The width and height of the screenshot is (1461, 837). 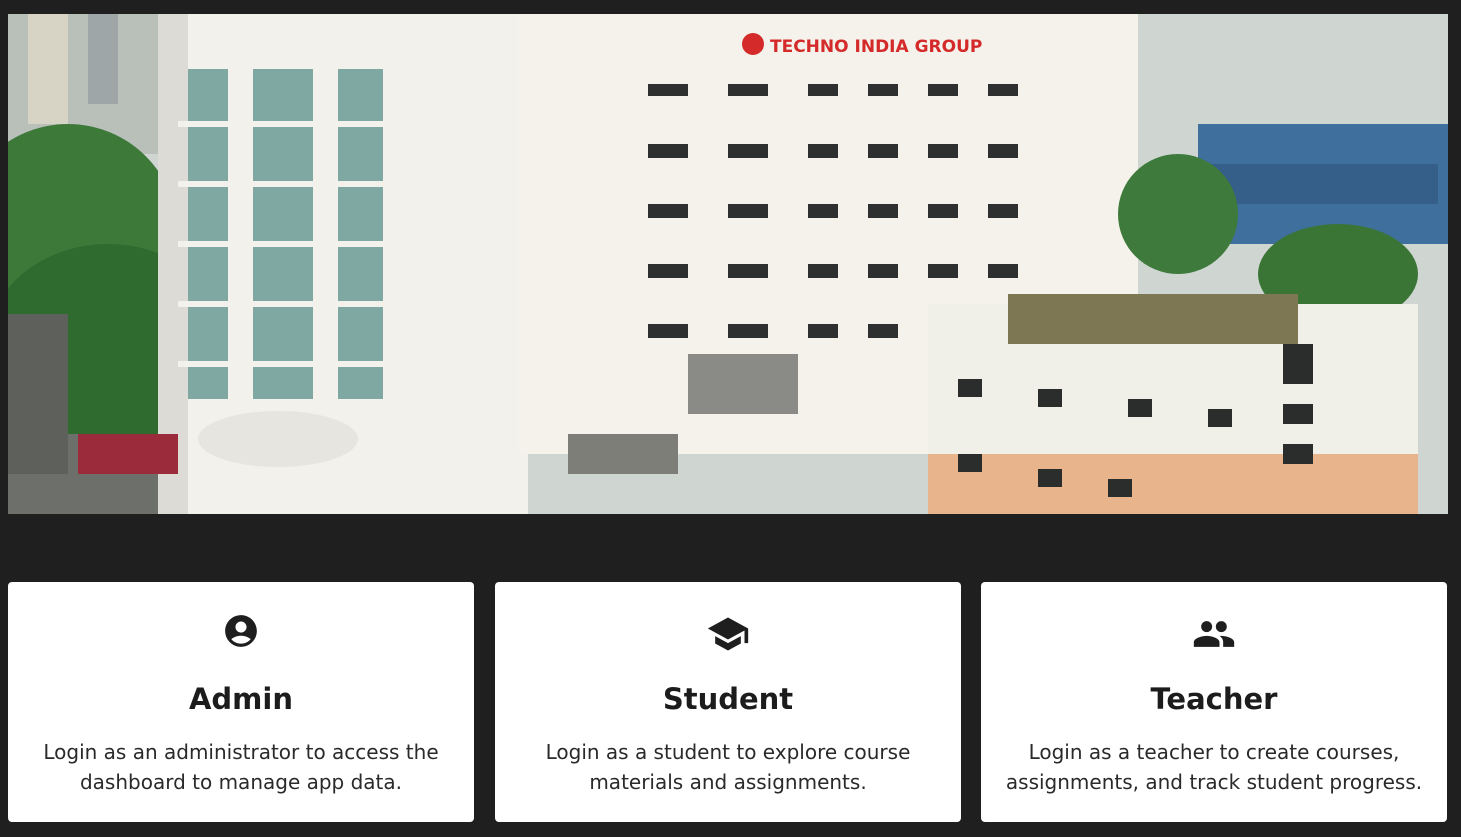 I want to click on account-circle-icon, so click(x=241, y=630).